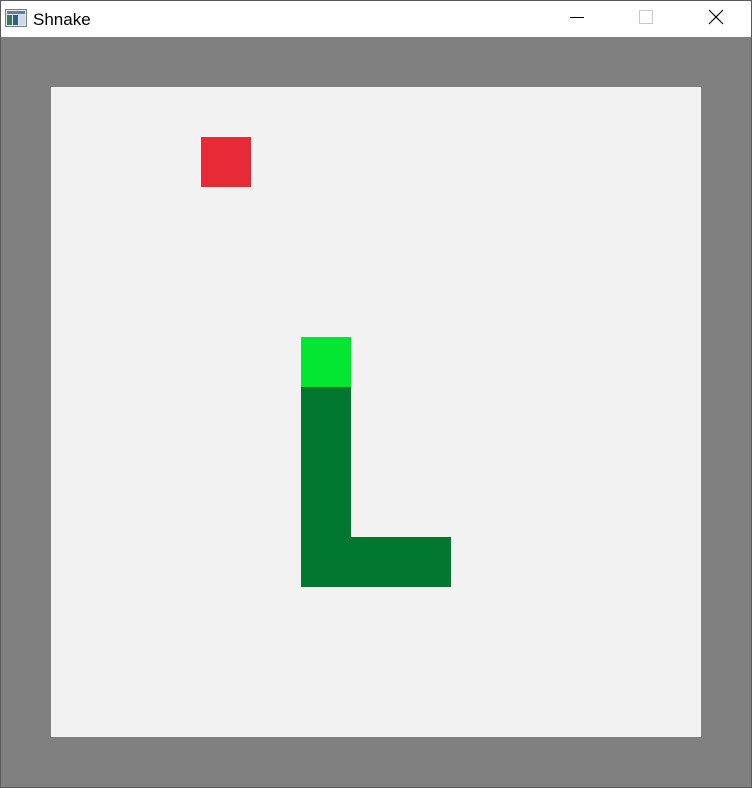  I want to click on minimize-icon, so click(577, 19).